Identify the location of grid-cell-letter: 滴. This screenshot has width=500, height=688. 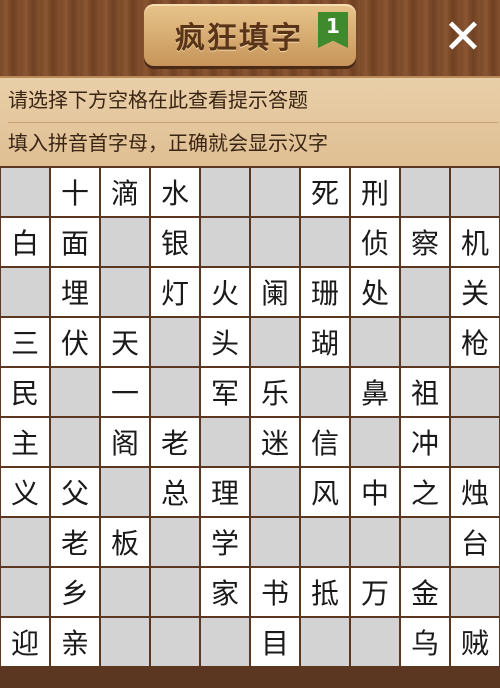
(125, 192).